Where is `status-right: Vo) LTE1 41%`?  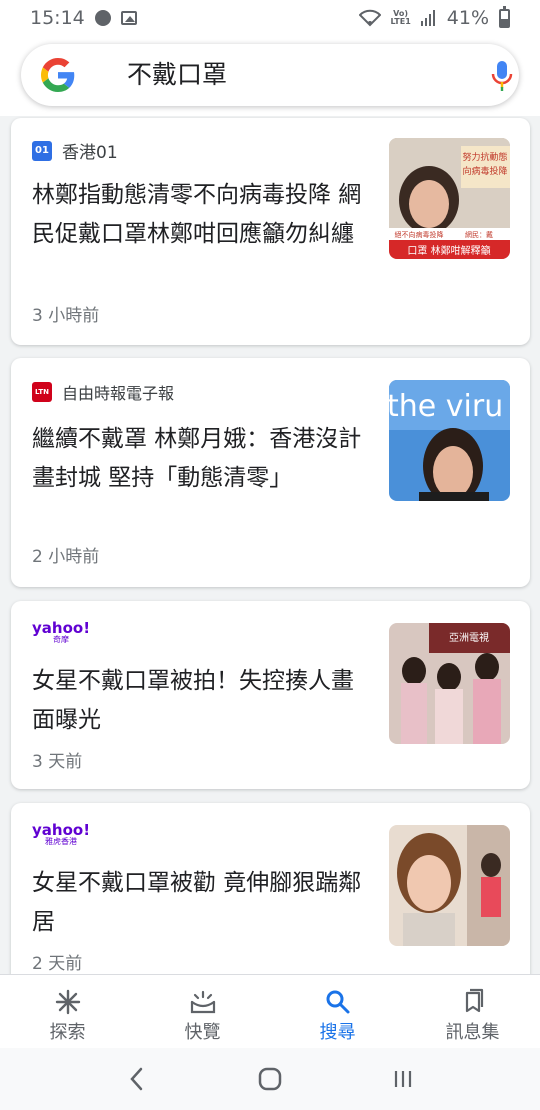
status-right: Vo) LTE1 41% is located at coordinates (434, 17).